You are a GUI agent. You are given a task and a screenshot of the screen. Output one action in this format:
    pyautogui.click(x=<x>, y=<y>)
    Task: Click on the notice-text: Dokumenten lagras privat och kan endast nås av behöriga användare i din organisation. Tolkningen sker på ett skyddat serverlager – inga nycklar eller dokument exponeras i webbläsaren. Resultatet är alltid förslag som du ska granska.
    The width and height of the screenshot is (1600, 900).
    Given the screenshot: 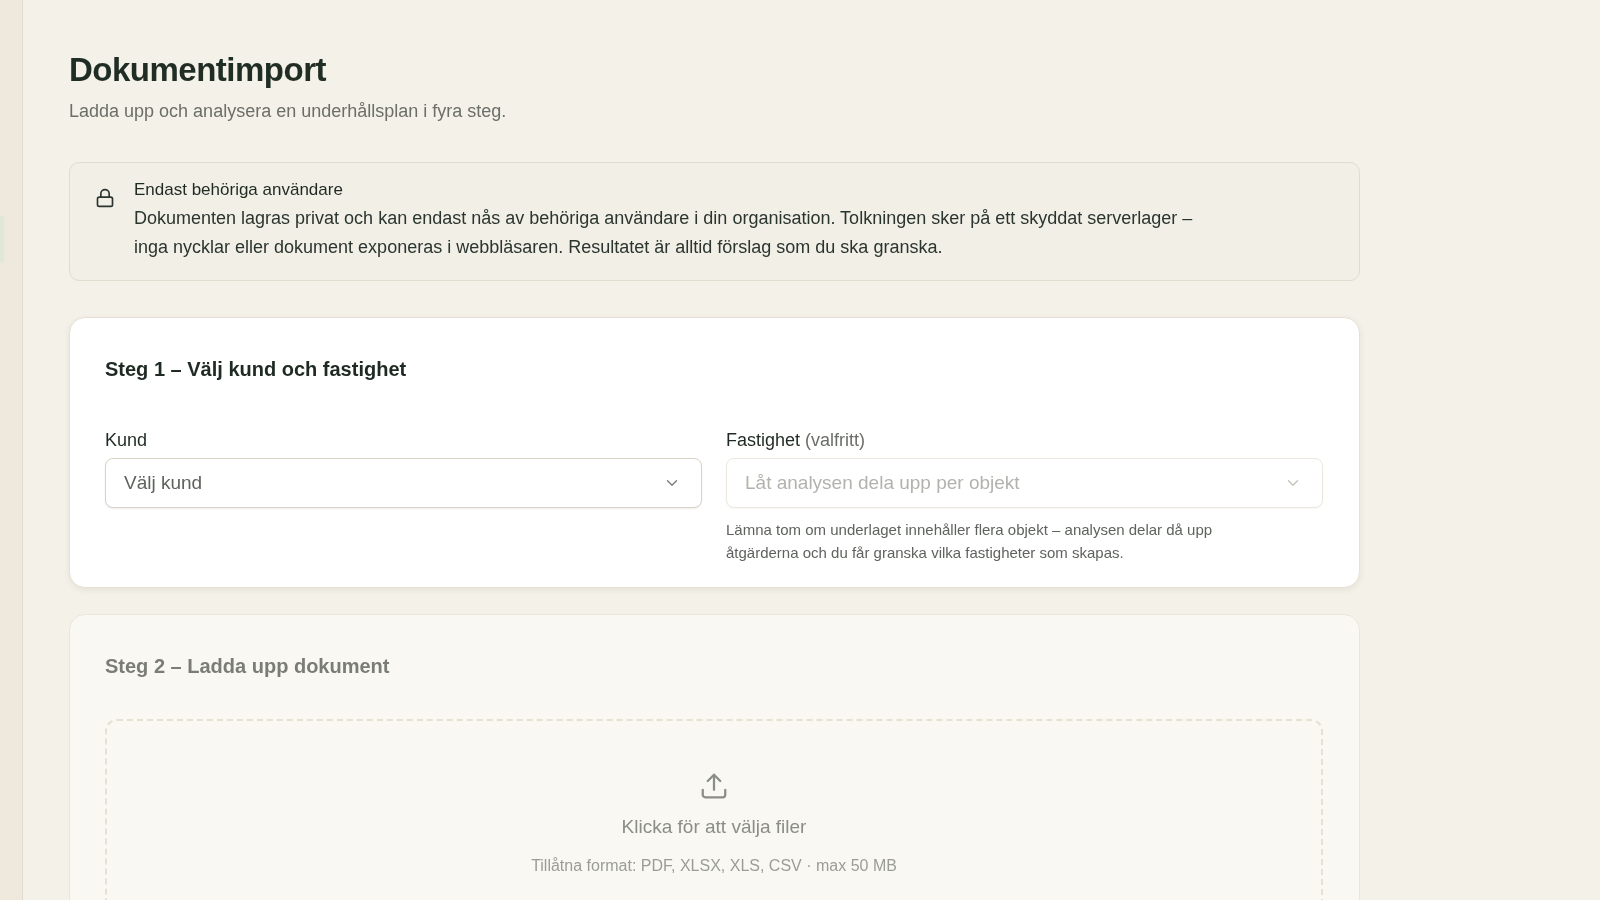 What is the action you would take?
    pyautogui.click(x=664, y=233)
    